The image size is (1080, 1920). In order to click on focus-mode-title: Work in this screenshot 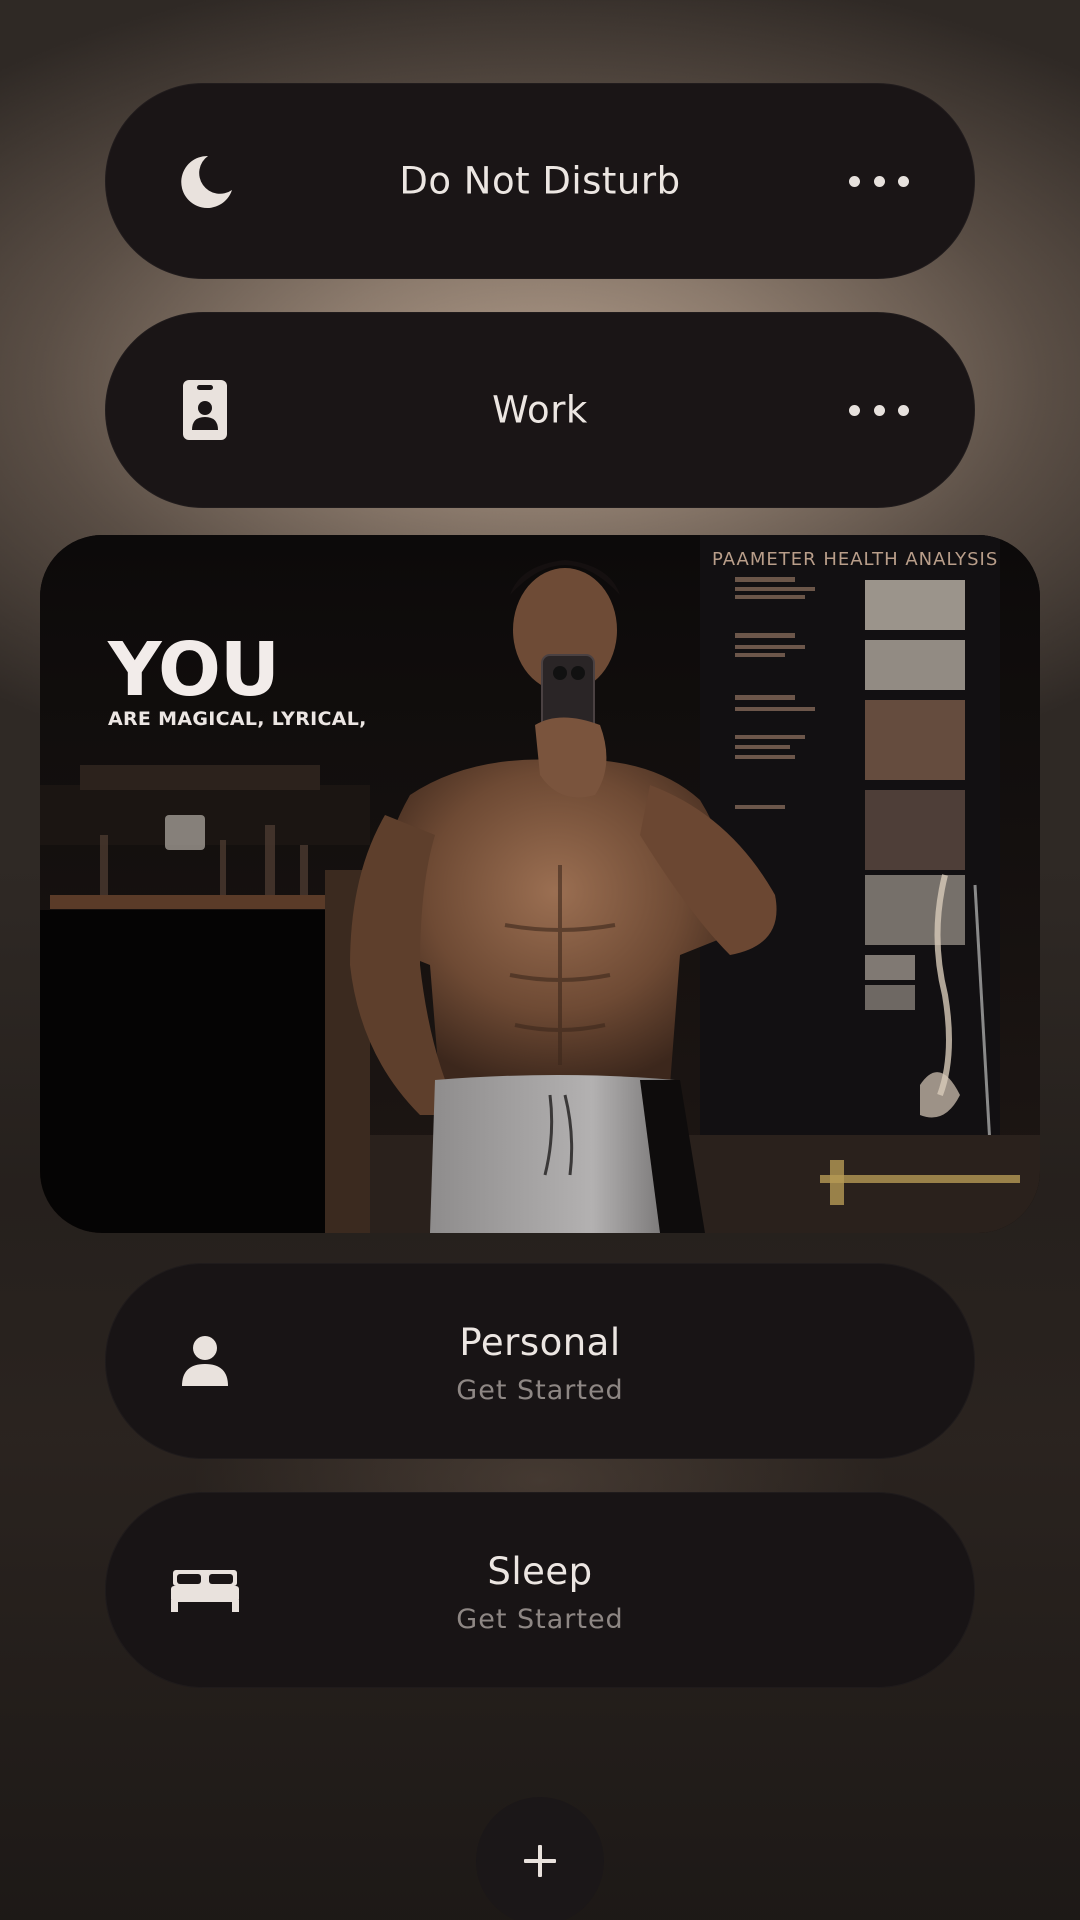, I will do `click(540, 410)`.